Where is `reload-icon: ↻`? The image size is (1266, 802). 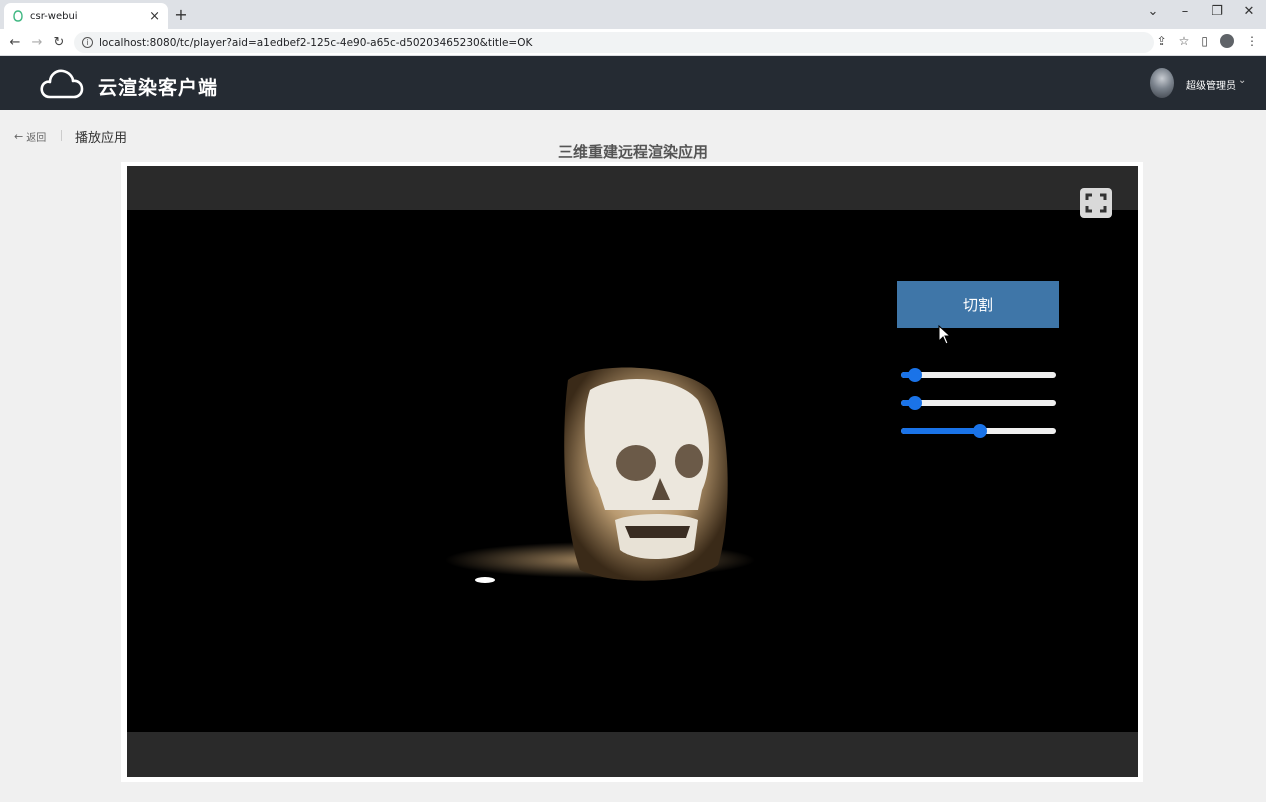
reload-icon: ↻ is located at coordinates (59, 42).